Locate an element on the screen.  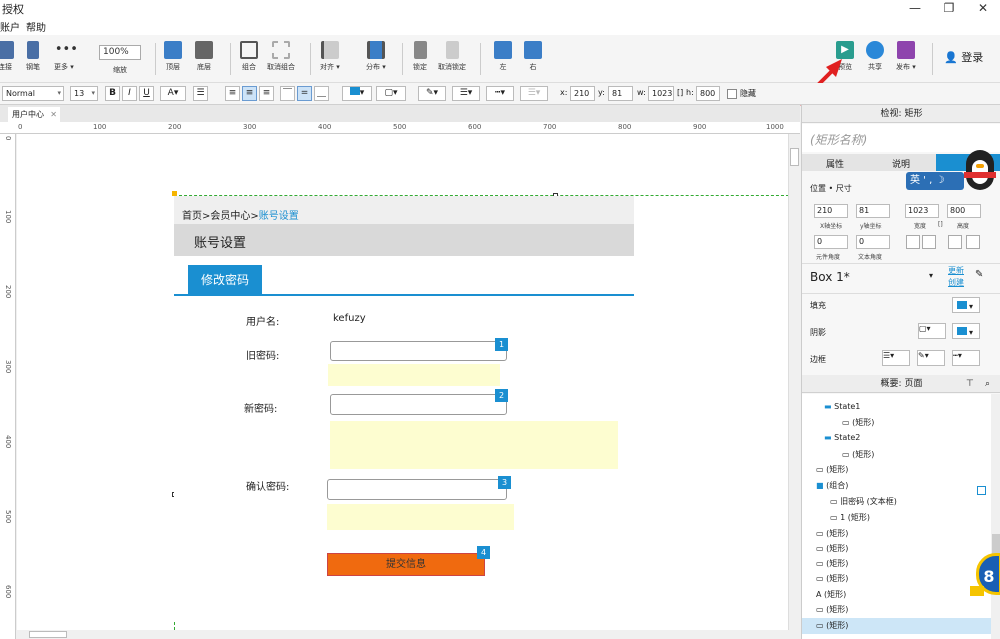
breadcrumb-current: 账号设置 is located at coordinates (279, 216).